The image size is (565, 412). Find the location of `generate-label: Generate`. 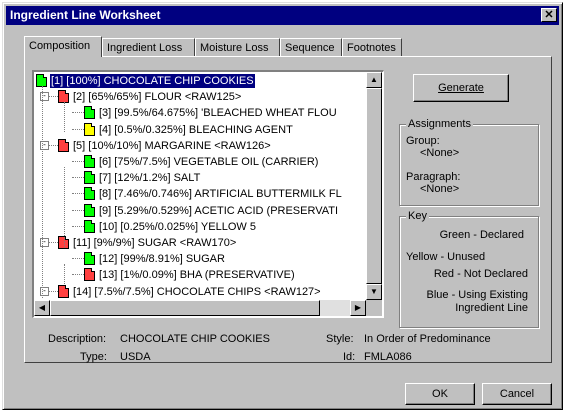

generate-label: Generate is located at coordinates (461, 88).